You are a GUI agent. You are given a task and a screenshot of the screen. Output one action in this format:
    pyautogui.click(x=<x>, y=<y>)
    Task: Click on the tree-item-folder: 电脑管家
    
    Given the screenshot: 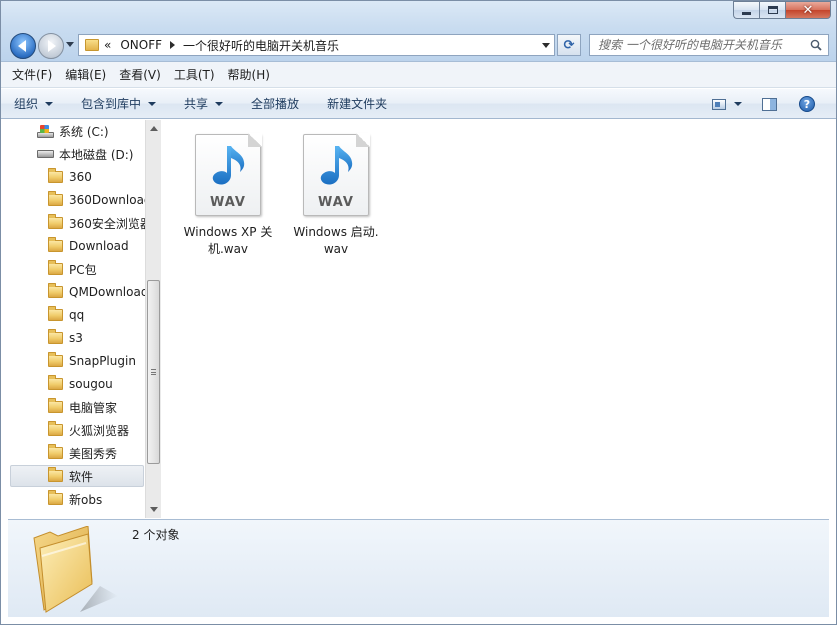 What is the action you would take?
    pyautogui.click(x=82, y=407)
    